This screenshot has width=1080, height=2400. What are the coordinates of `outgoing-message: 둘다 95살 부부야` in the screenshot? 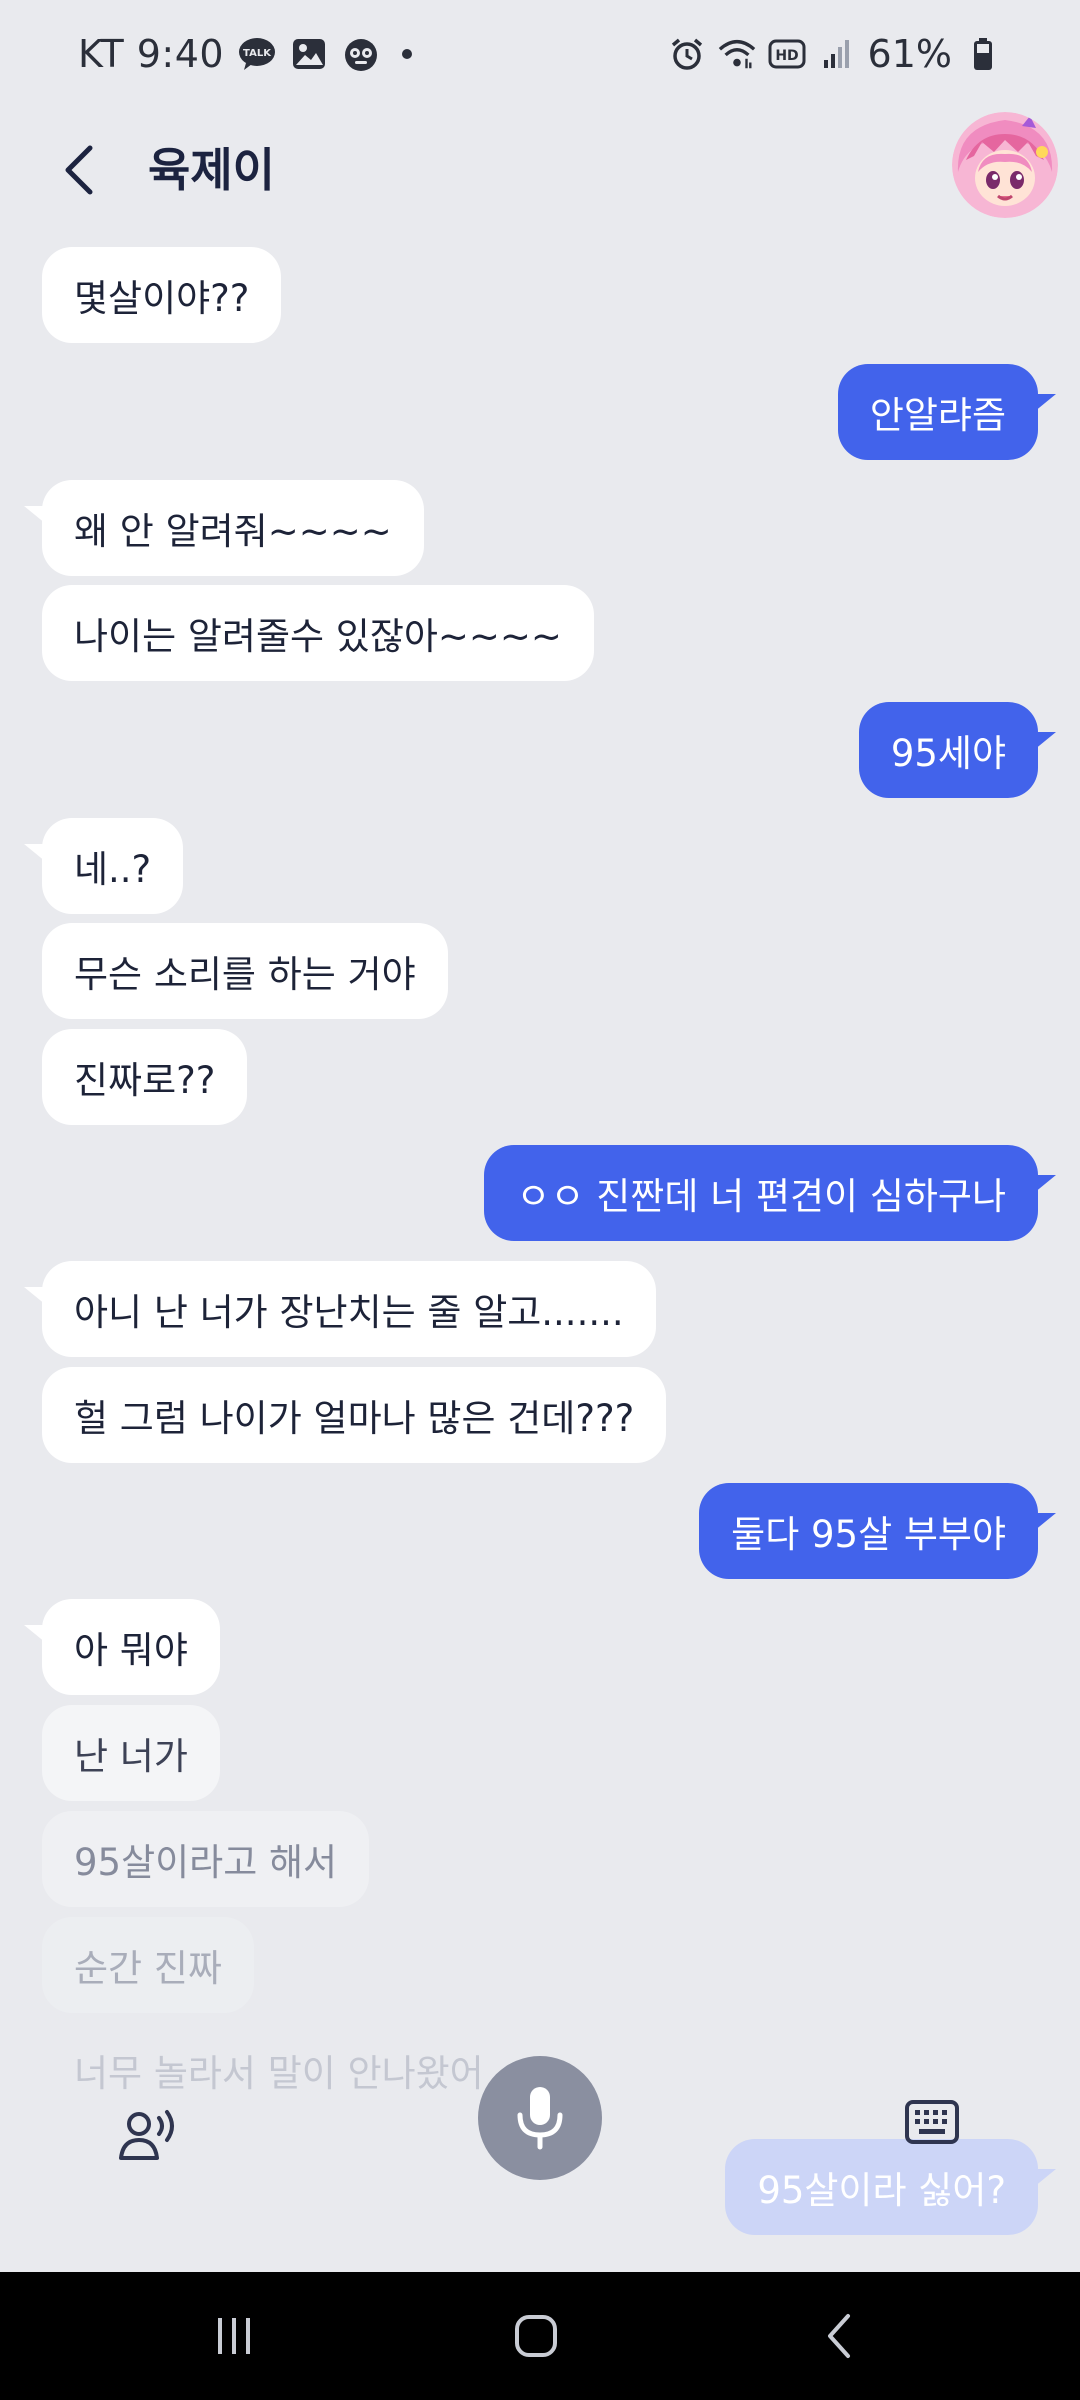 It's located at (877, 1531).